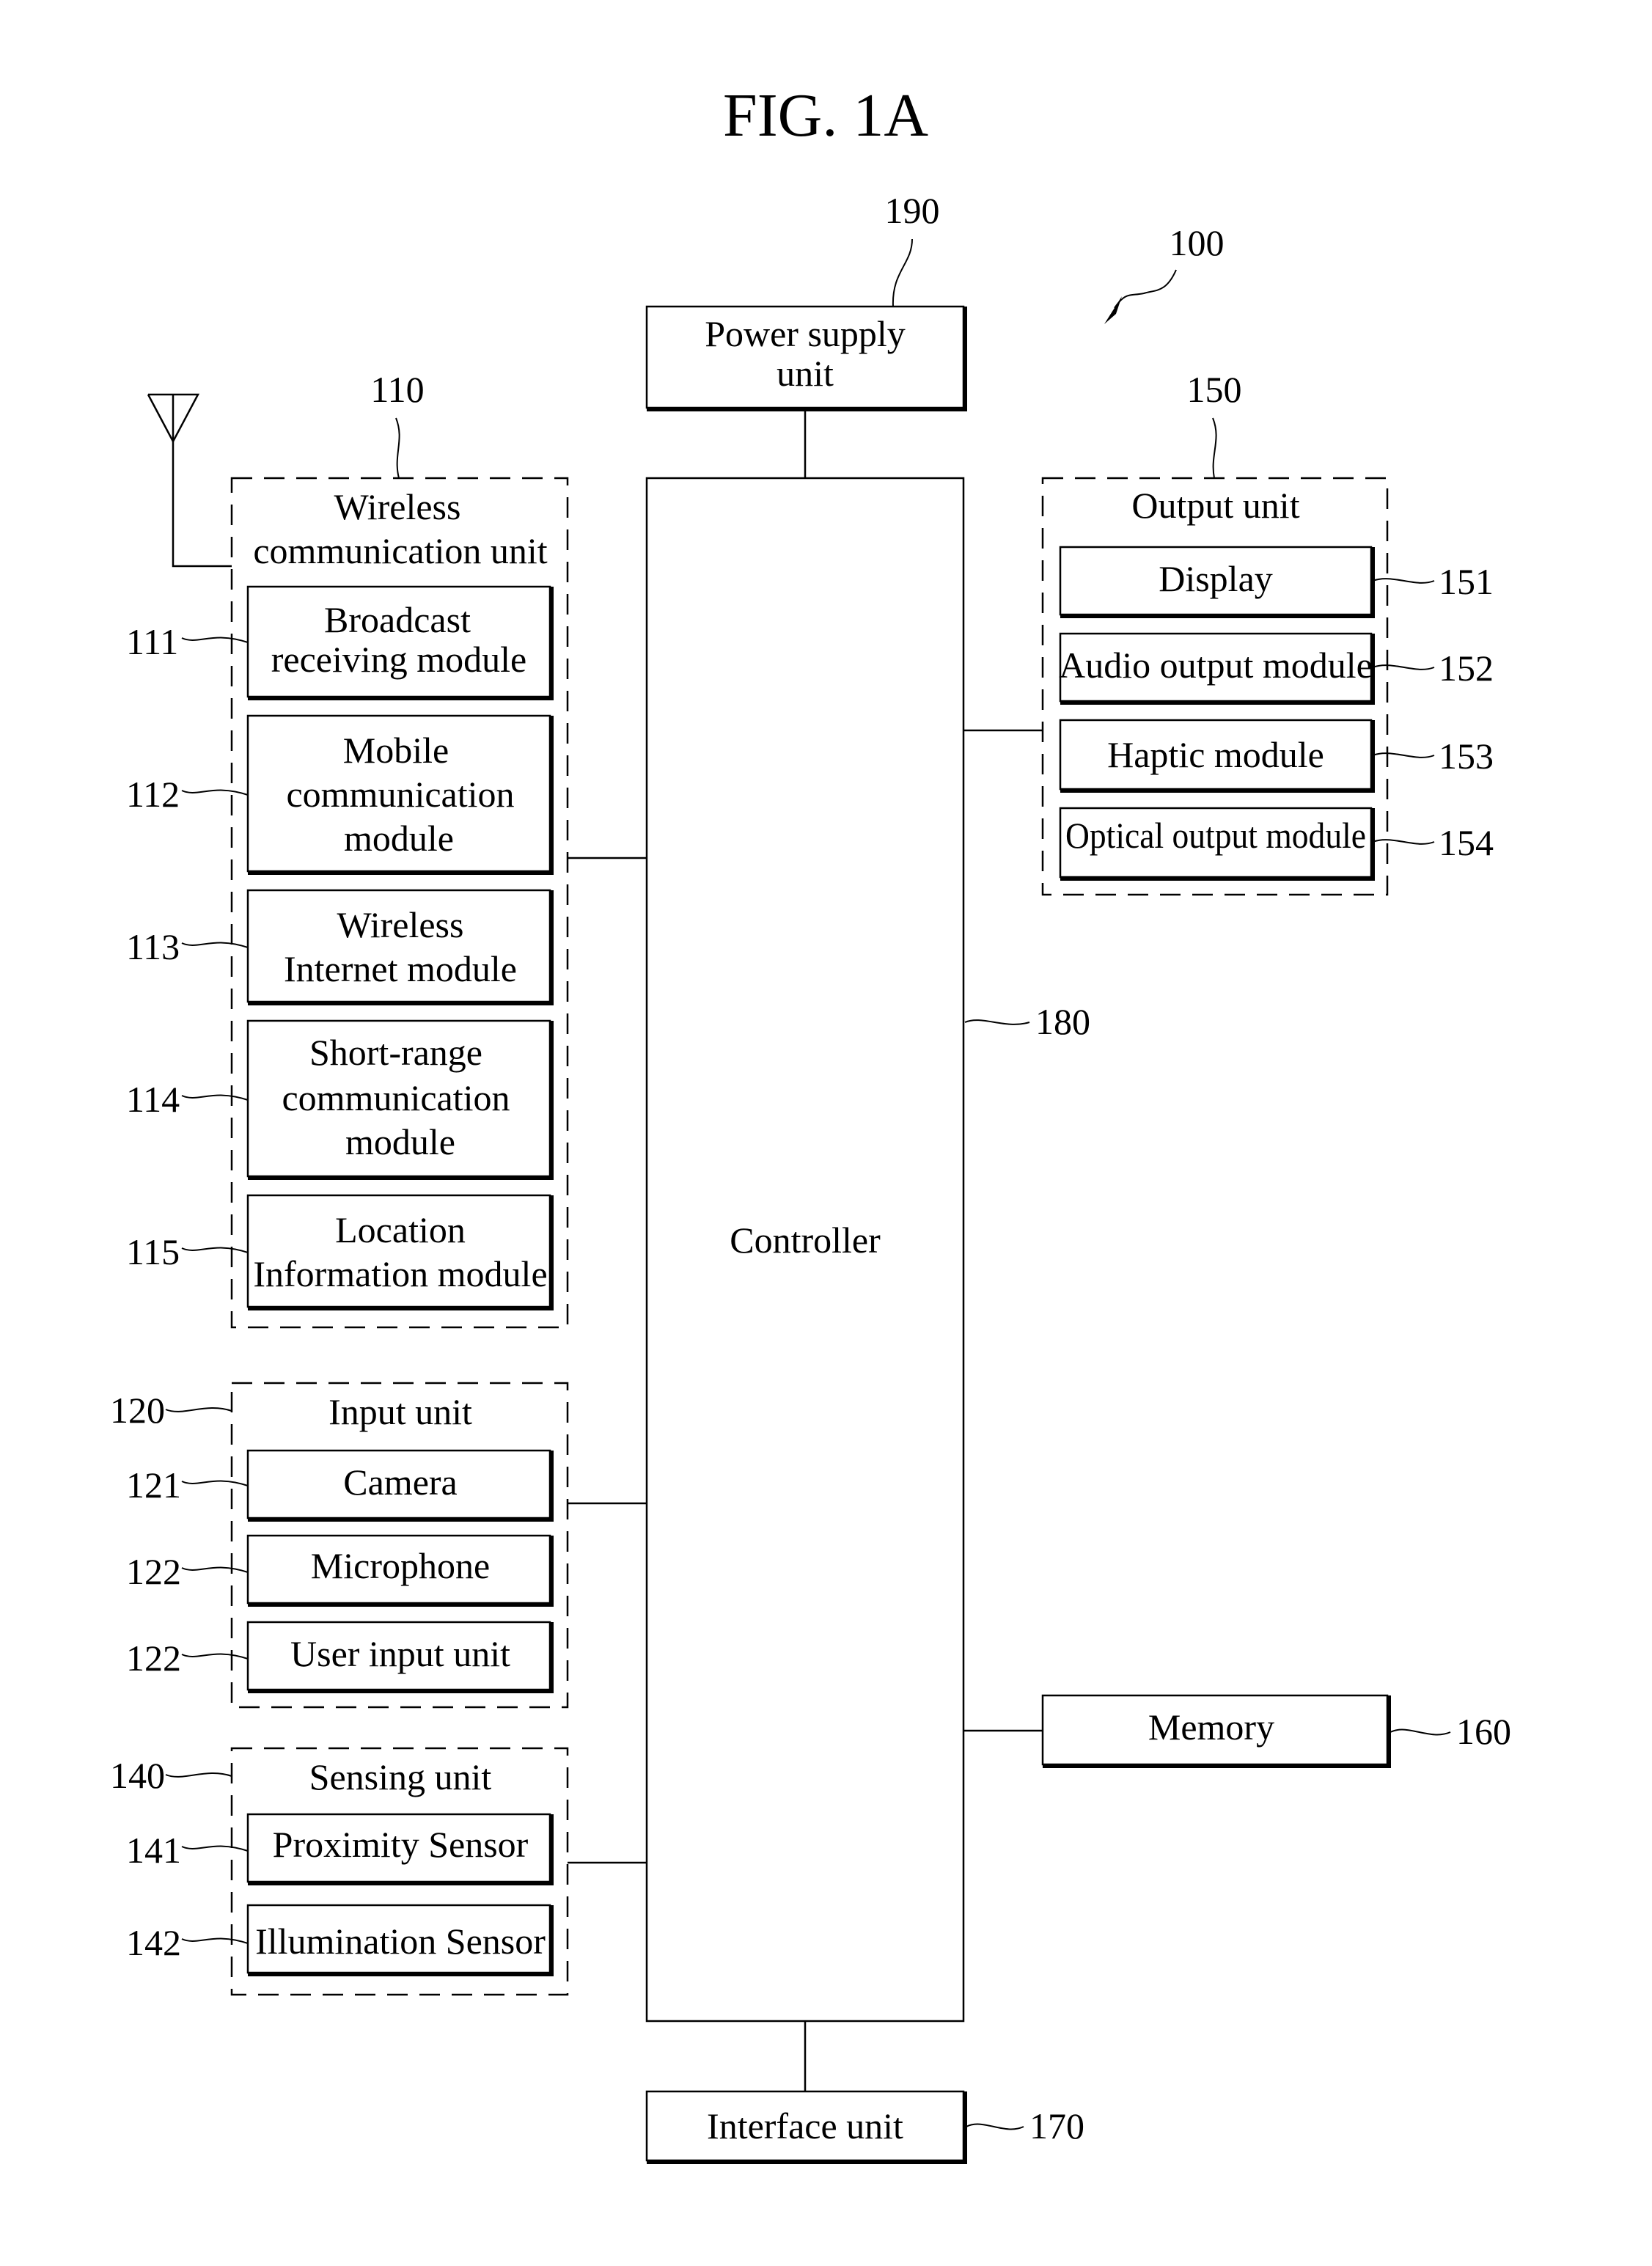 The height and width of the screenshot is (2266, 1652). What do you see at coordinates (1467, 581) in the screenshot?
I see `output-module-ref: 151` at bounding box center [1467, 581].